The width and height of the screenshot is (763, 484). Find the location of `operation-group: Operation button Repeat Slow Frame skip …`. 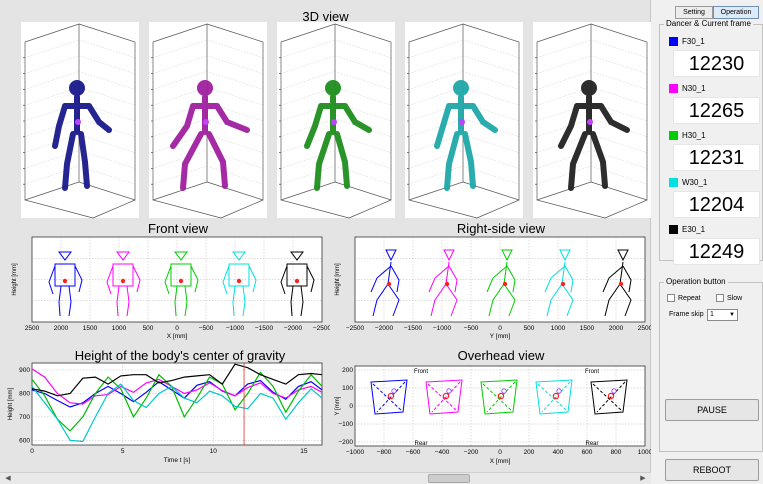

operation-group: Operation button Repeat Slow Frame skip … is located at coordinates (711, 364).